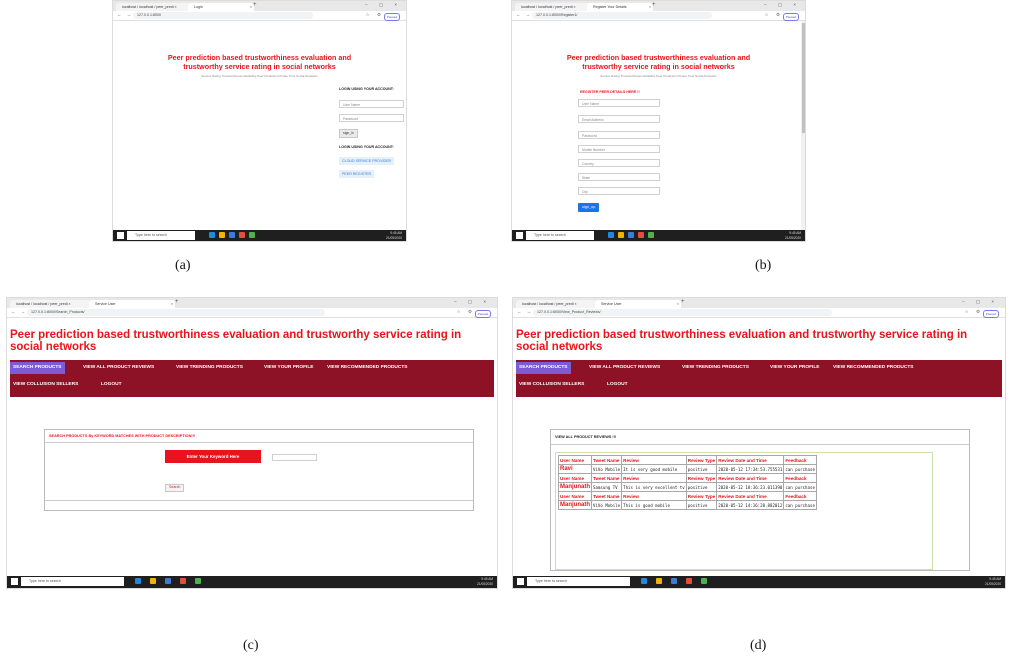  I want to click on reviews-heading: VIEW ALL PRODUCT REVIEWS !!!, so click(586, 437).